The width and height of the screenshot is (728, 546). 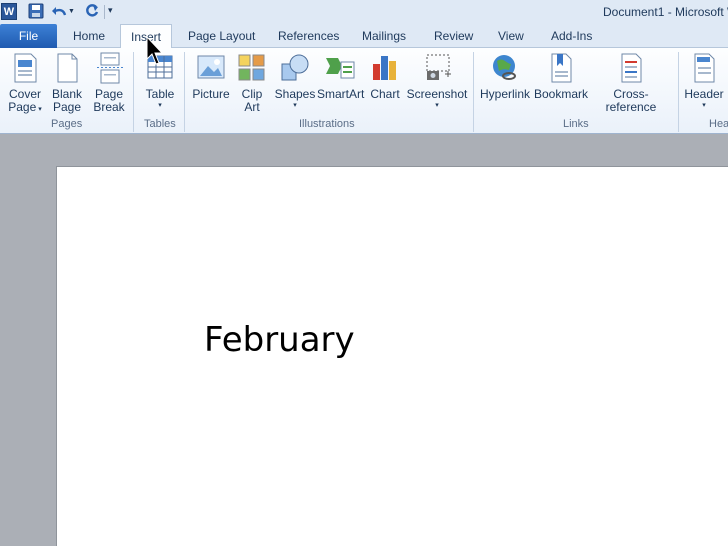 I want to click on cover-page-button: Cover Page ▾, so click(x=25, y=84).